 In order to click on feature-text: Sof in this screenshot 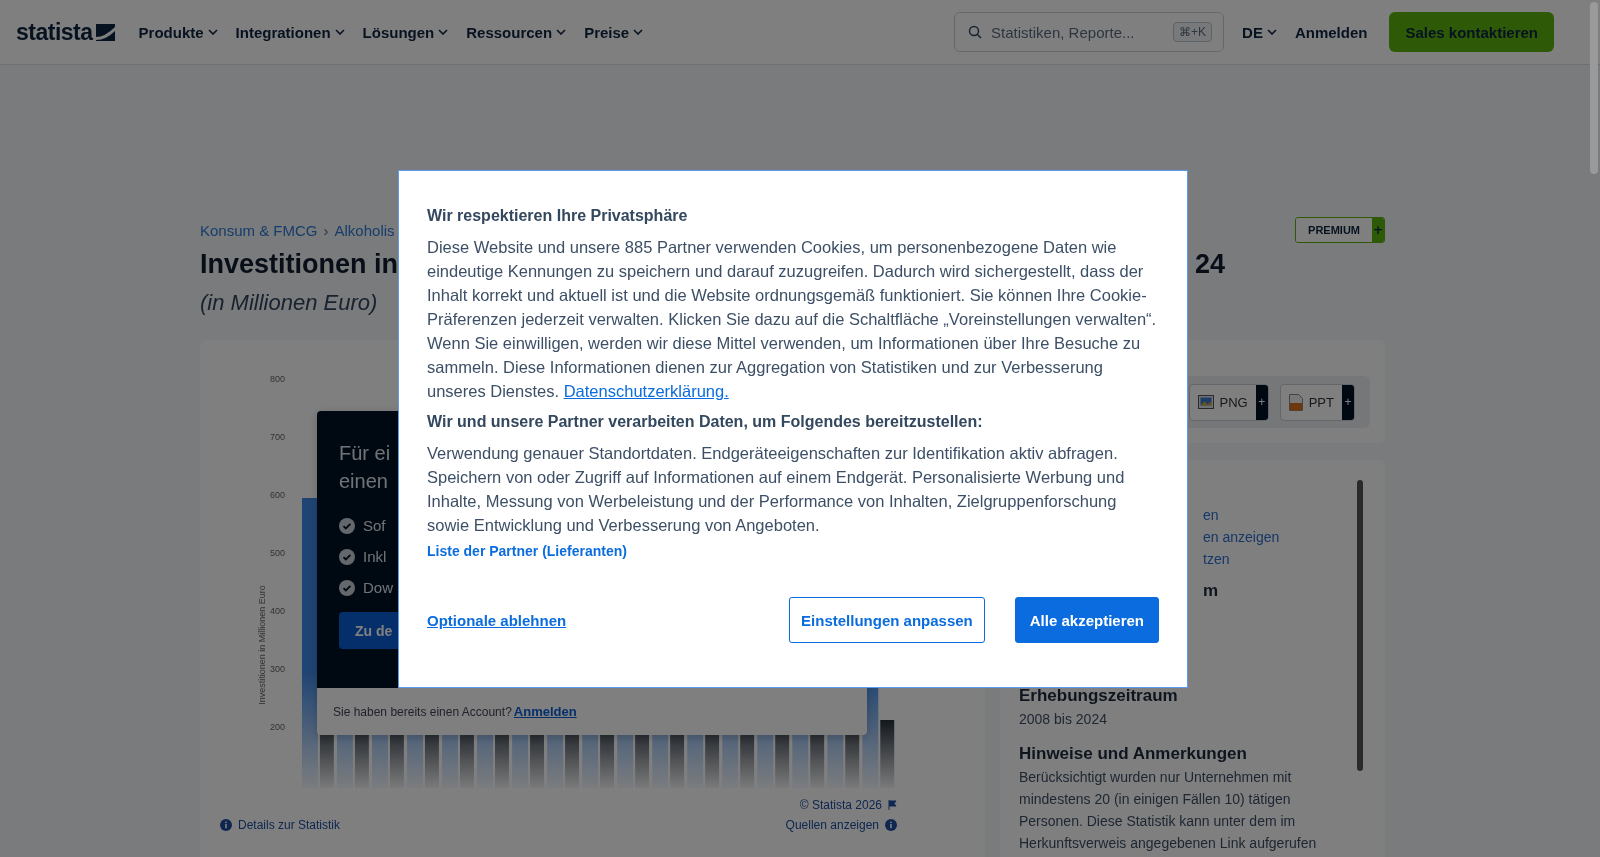, I will do `click(374, 525)`.